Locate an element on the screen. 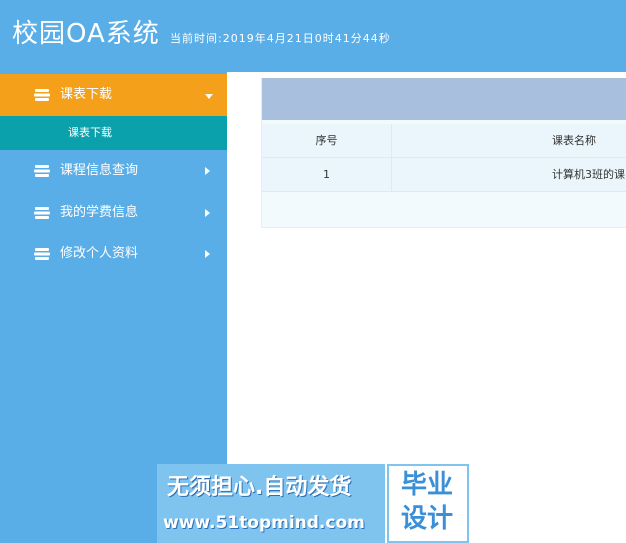  sidebar-item-tuition: 我的学费信息 is located at coordinates (113, 213).